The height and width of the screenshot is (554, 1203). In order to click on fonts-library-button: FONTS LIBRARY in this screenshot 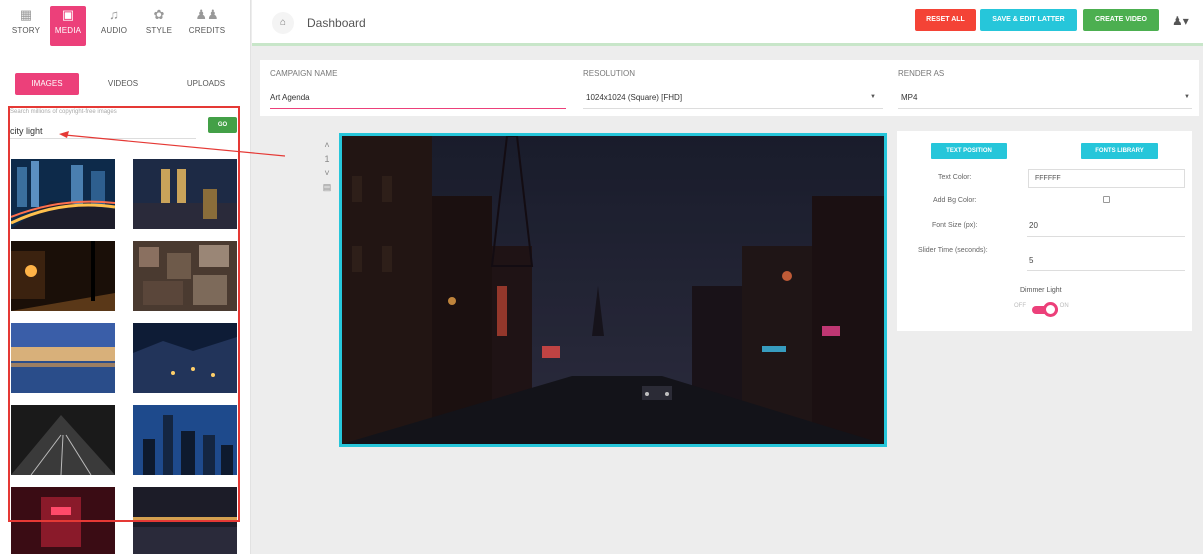, I will do `click(1119, 151)`.